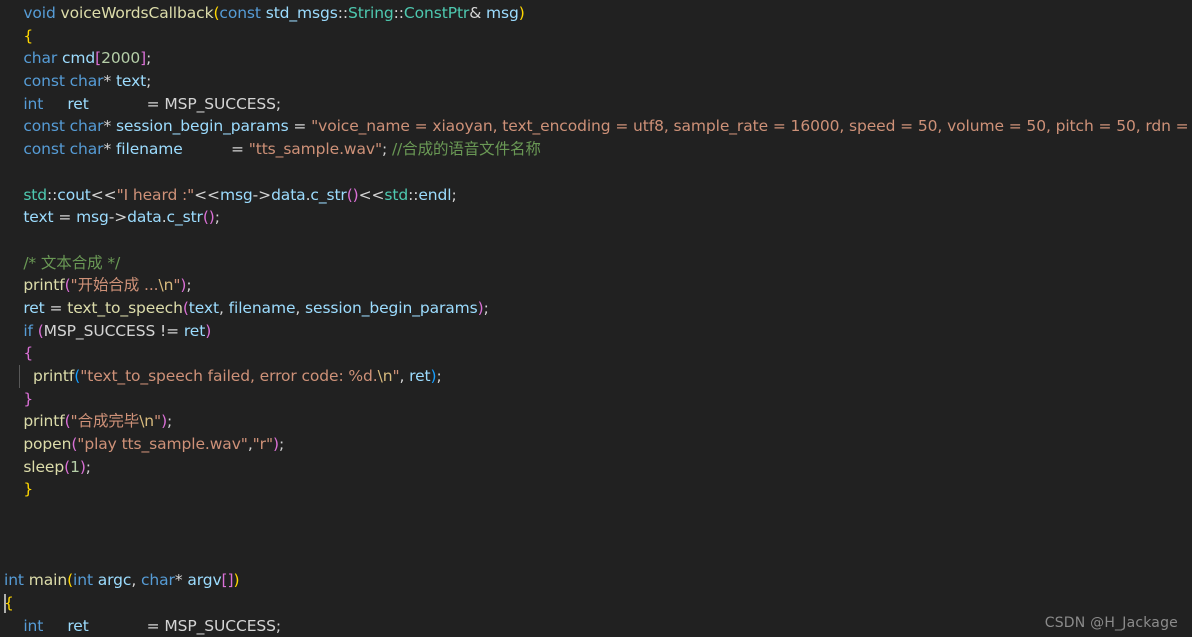 This screenshot has width=1192, height=637. What do you see at coordinates (33, 625) in the screenshot?
I see `code-token-keyword: int` at bounding box center [33, 625].